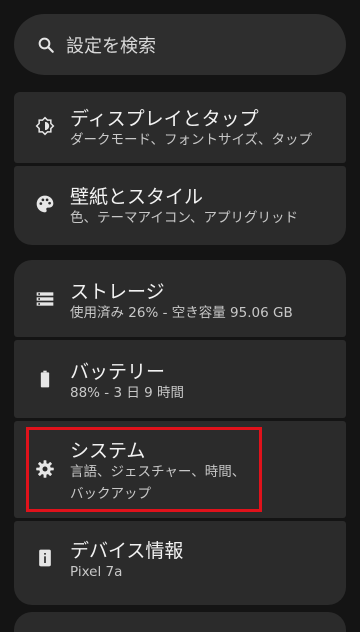 The image size is (360, 632). What do you see at coordinates (110, 494) in the screenshot?
I see `settings-item-subtitle-line2: バックアップ` at bounding box center [110, 494].